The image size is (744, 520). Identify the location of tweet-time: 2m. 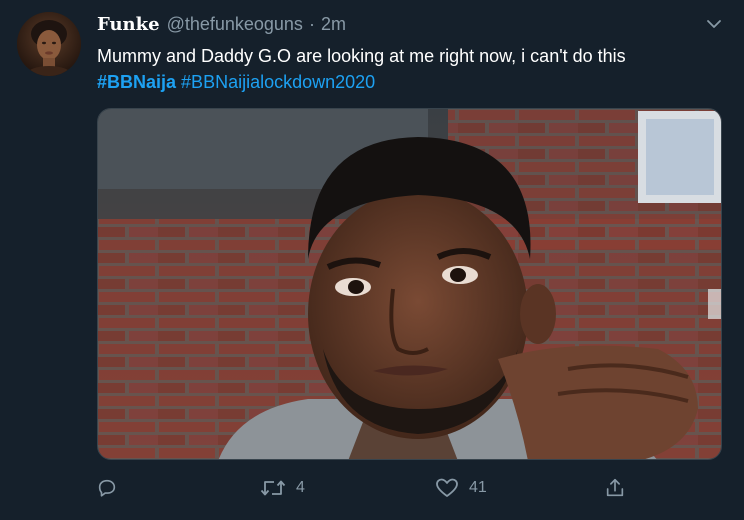
(333, 24).